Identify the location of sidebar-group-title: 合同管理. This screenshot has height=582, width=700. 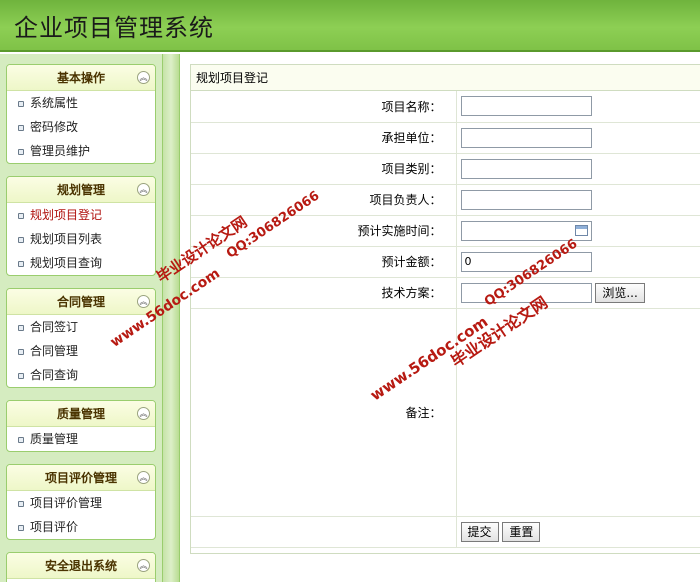
(80, 302).